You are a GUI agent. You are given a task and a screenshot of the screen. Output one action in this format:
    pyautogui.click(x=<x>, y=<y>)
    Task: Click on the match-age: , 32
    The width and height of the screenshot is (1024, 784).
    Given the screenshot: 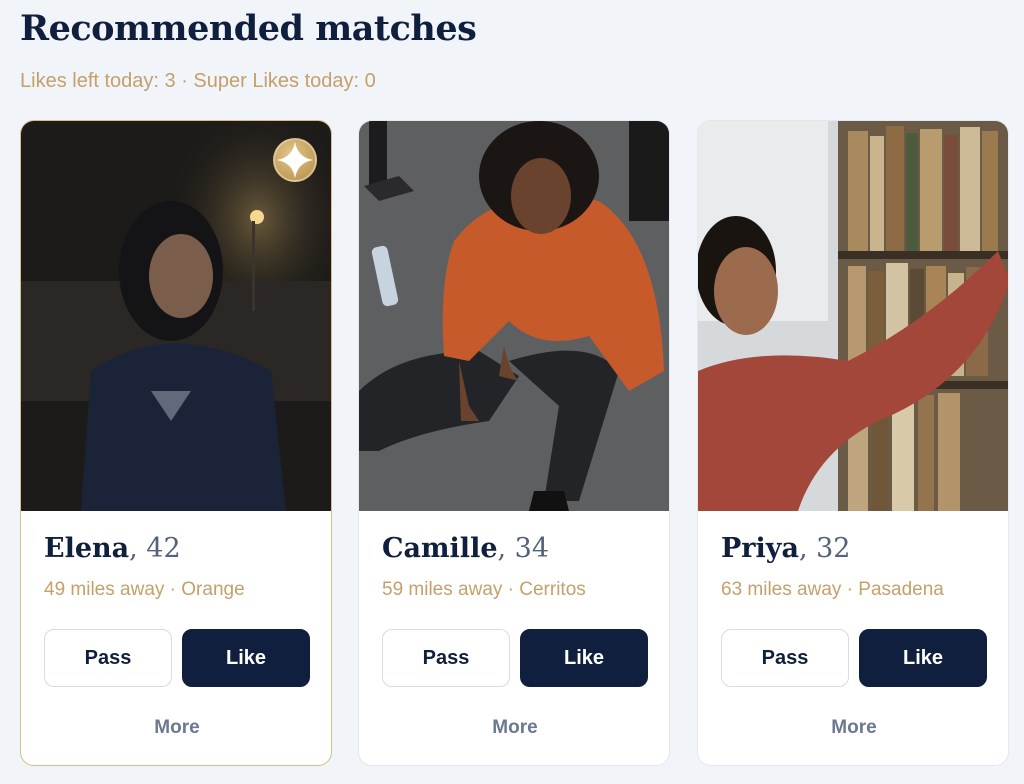 What is the action you would take?
    pyautogui.click(x=824, y=548)
    